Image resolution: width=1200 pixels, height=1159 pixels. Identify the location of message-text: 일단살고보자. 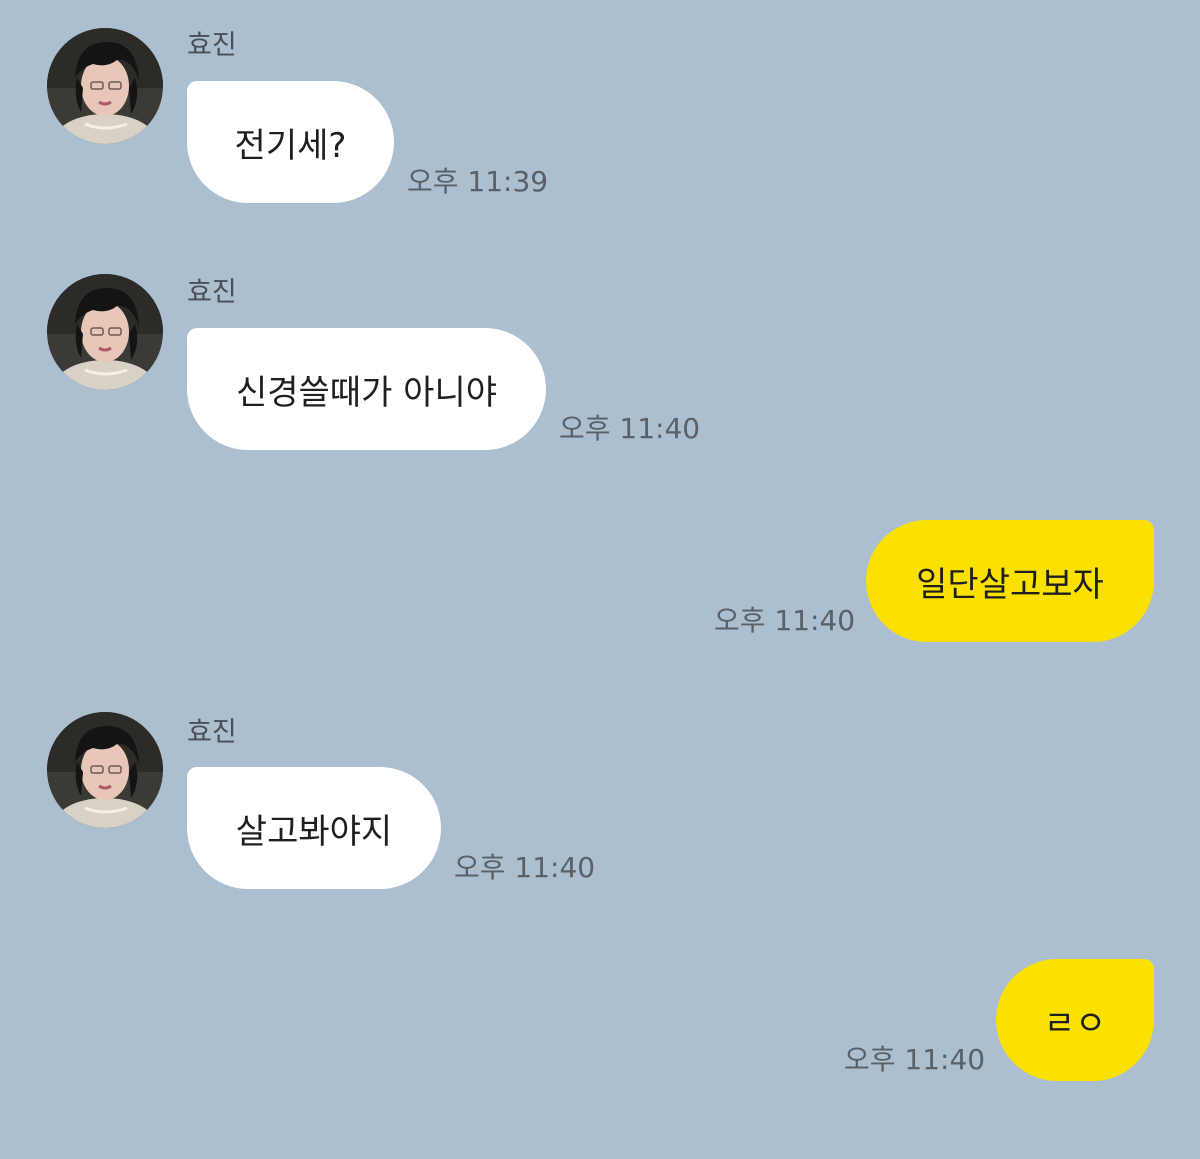
(1010, 584).